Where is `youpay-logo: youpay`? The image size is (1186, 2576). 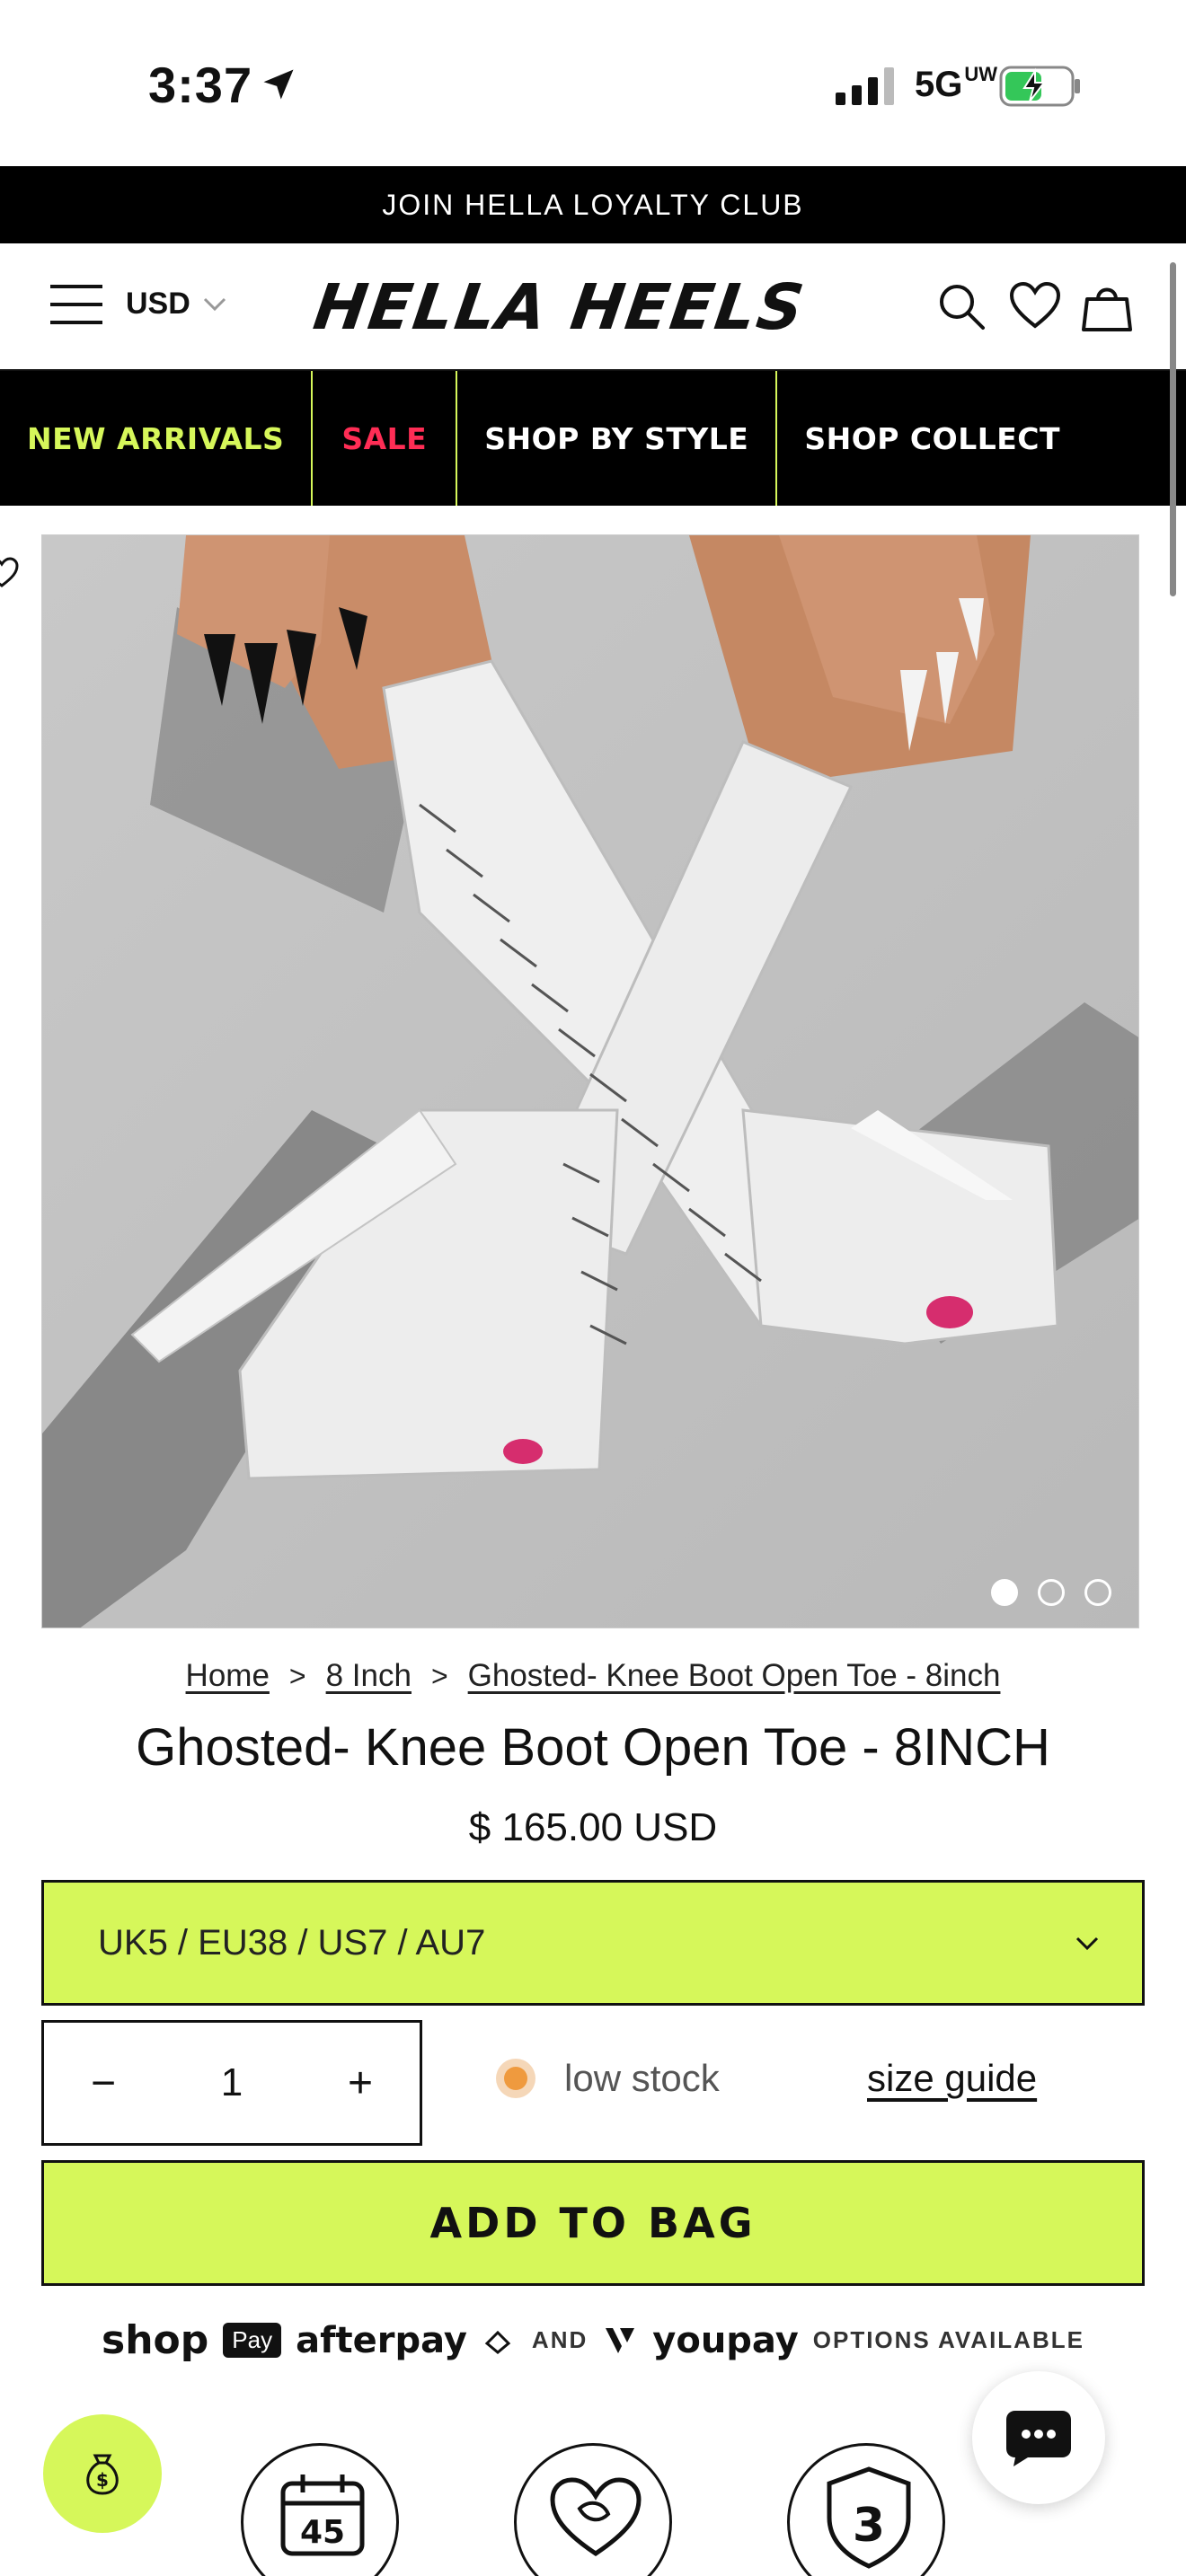
youpay-logo: youpay is located at coordinates (725, 2340).